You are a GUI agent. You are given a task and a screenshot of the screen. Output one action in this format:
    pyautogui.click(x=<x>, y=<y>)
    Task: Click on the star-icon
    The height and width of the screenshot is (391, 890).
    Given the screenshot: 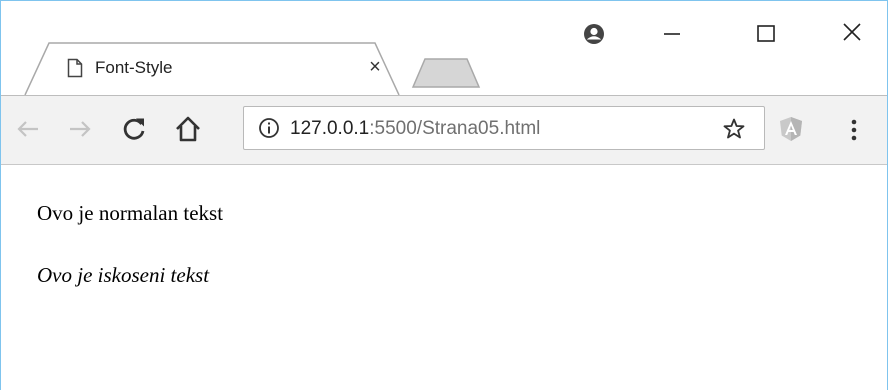 What is the action you would take?
    pyautogui.click(x=734, y=129)
    